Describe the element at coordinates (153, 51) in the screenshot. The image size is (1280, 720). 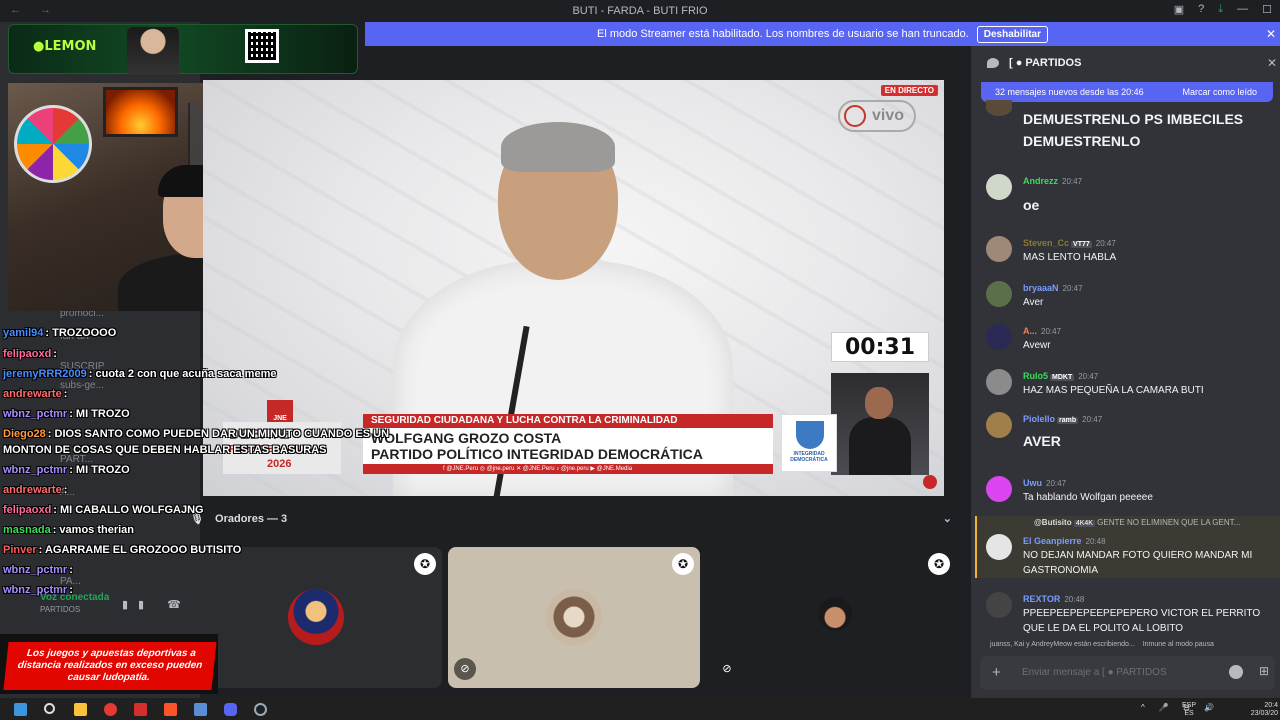
I see `sponsor-person-image` at that location.